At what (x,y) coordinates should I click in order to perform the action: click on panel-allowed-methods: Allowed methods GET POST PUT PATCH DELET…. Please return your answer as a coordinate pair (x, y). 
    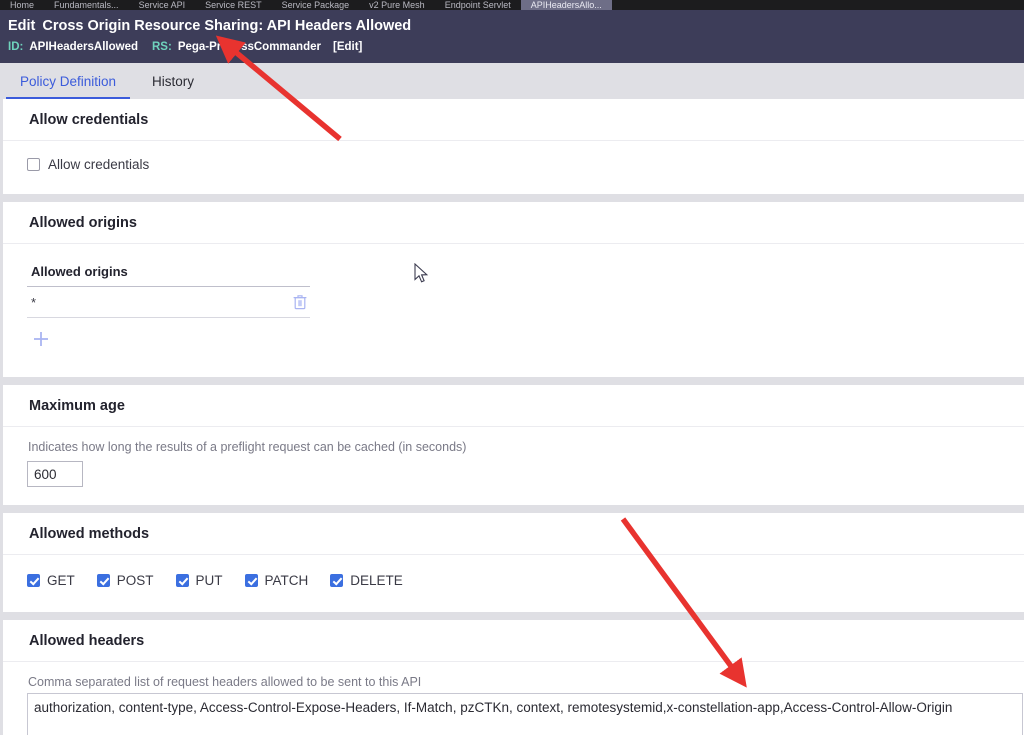
    Looking at the image, I should click on (512, 562).